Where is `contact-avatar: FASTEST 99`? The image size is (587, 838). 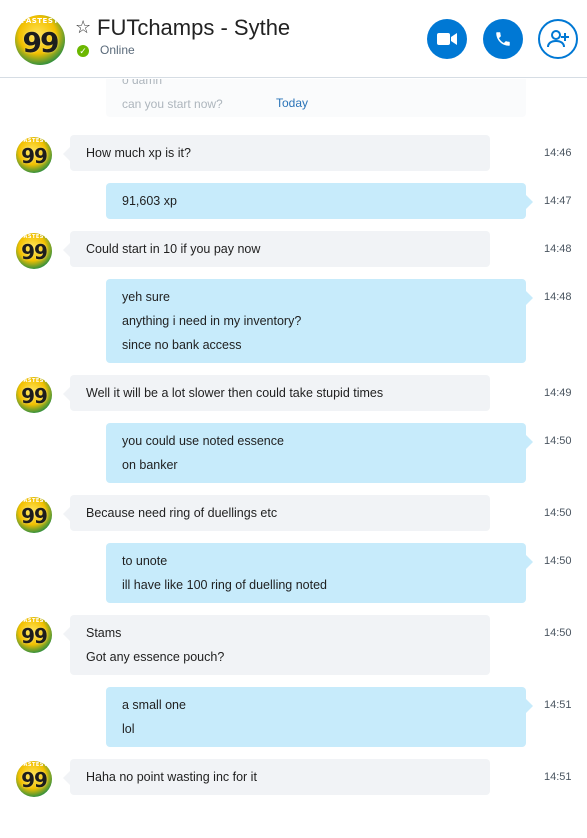 contact-avatar: FASTEST 99 is located at coordinates (40, 40).